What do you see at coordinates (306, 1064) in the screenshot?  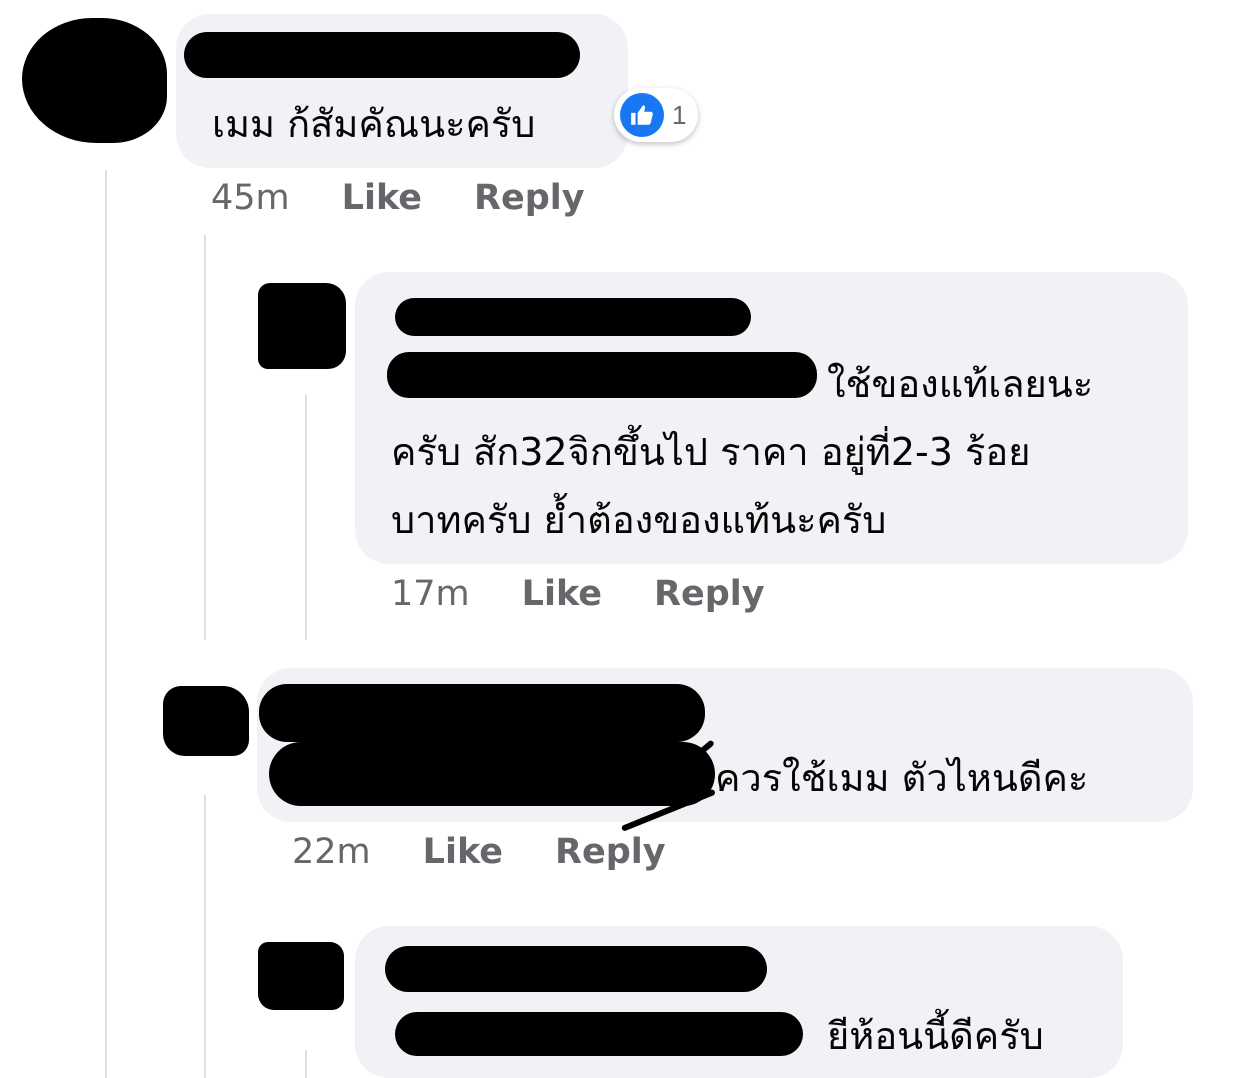 I see `thread-line-nested-lower` at bounding box center [306, 1064].